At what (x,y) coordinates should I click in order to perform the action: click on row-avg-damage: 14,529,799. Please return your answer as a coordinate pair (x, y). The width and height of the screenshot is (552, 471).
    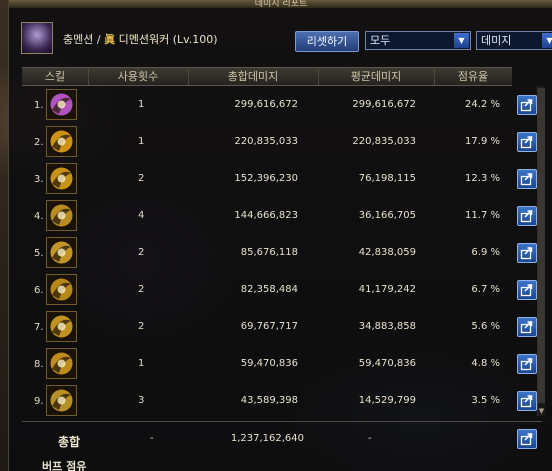
    Looking at the image, I should click on (387, 400).